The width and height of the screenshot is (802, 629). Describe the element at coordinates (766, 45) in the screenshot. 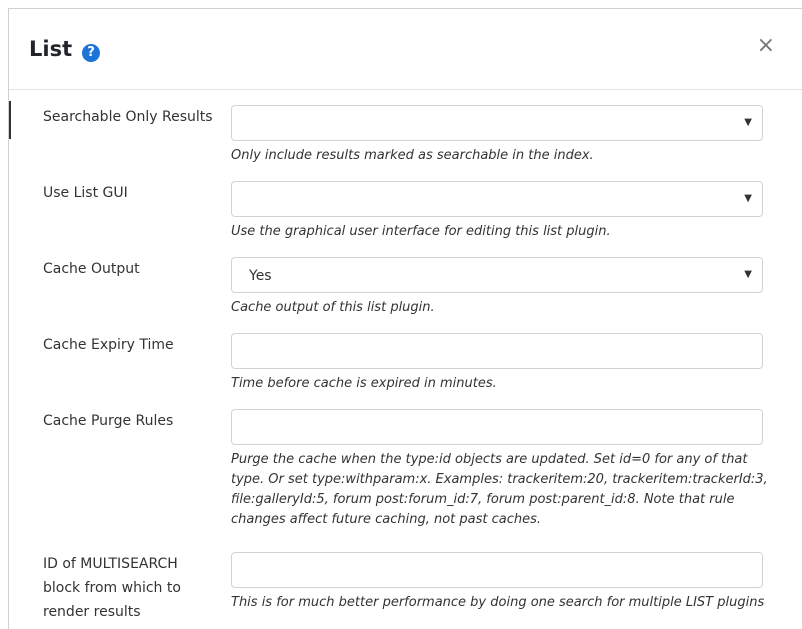

I see `close-icon: ×` at that location.